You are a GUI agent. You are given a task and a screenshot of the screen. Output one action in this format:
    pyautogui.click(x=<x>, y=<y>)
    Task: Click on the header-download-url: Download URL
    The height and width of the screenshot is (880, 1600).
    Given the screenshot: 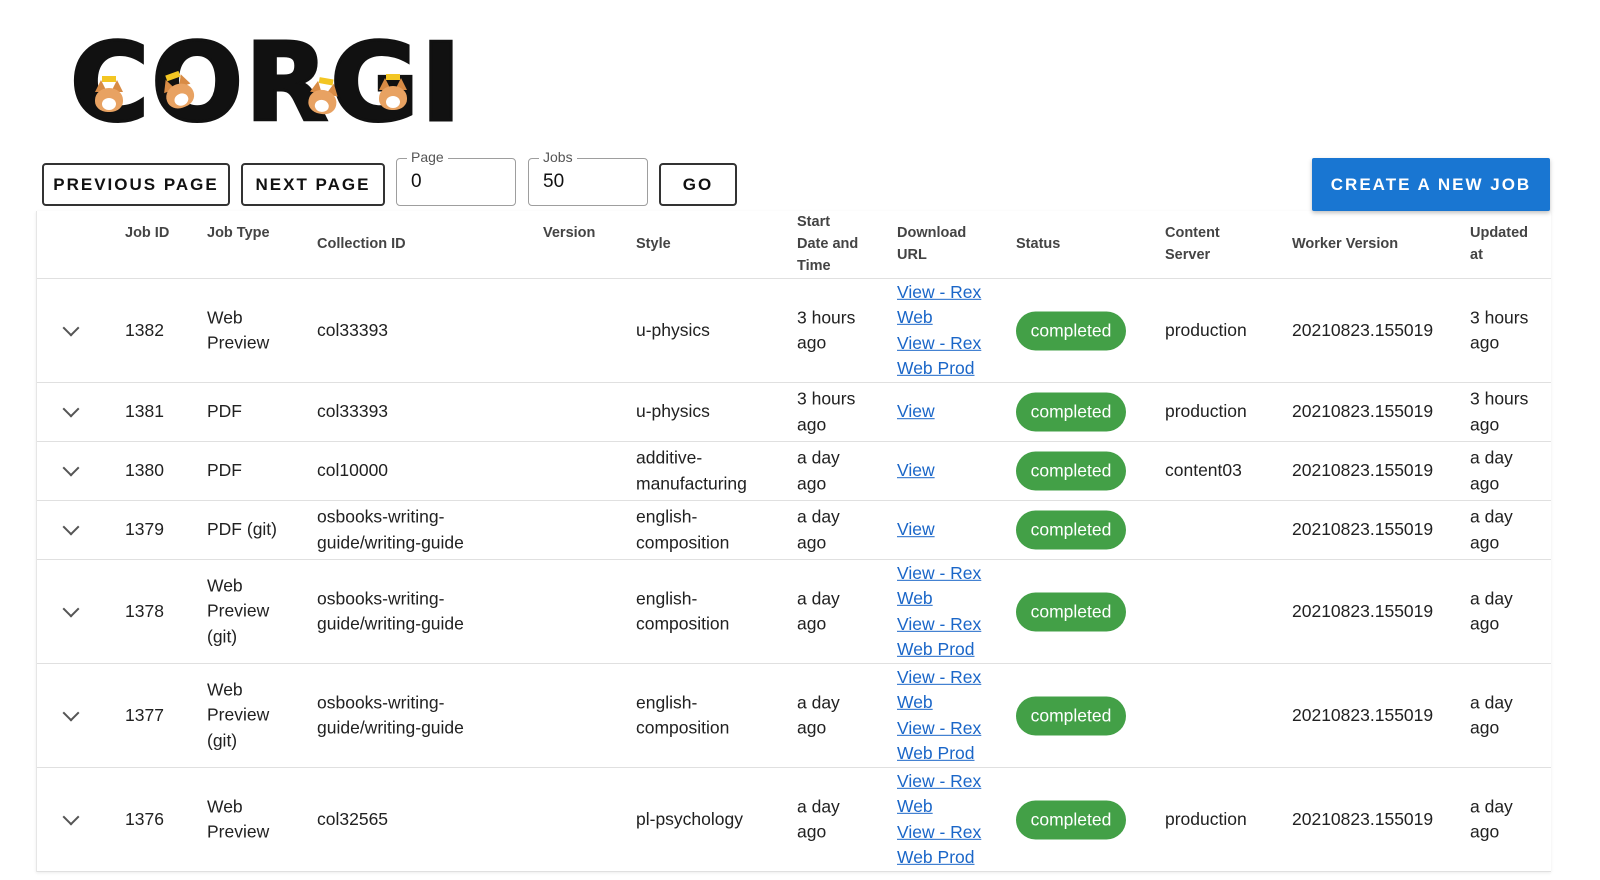 What is the action you would take?
    pyautogui.click(x=931, y=244)
    